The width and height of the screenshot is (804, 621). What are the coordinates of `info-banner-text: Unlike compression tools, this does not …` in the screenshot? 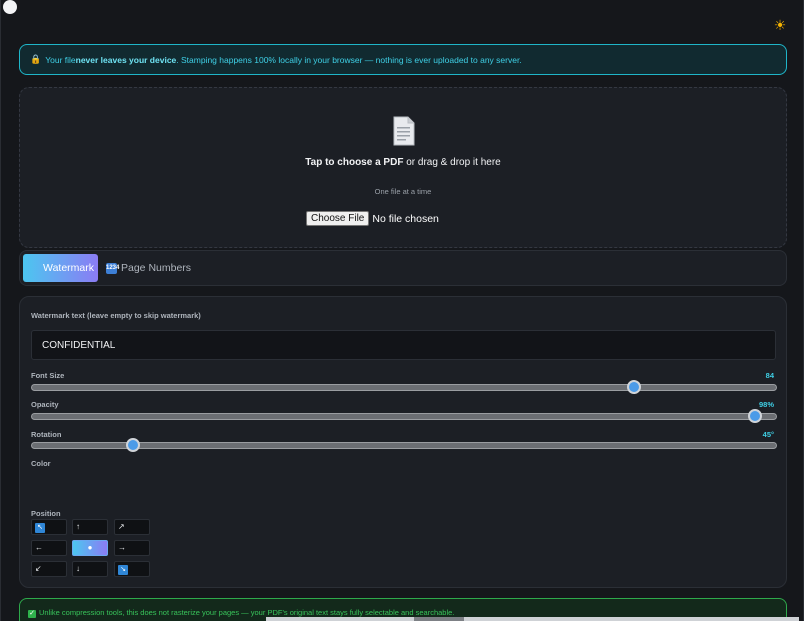 It's located at (247, 612).